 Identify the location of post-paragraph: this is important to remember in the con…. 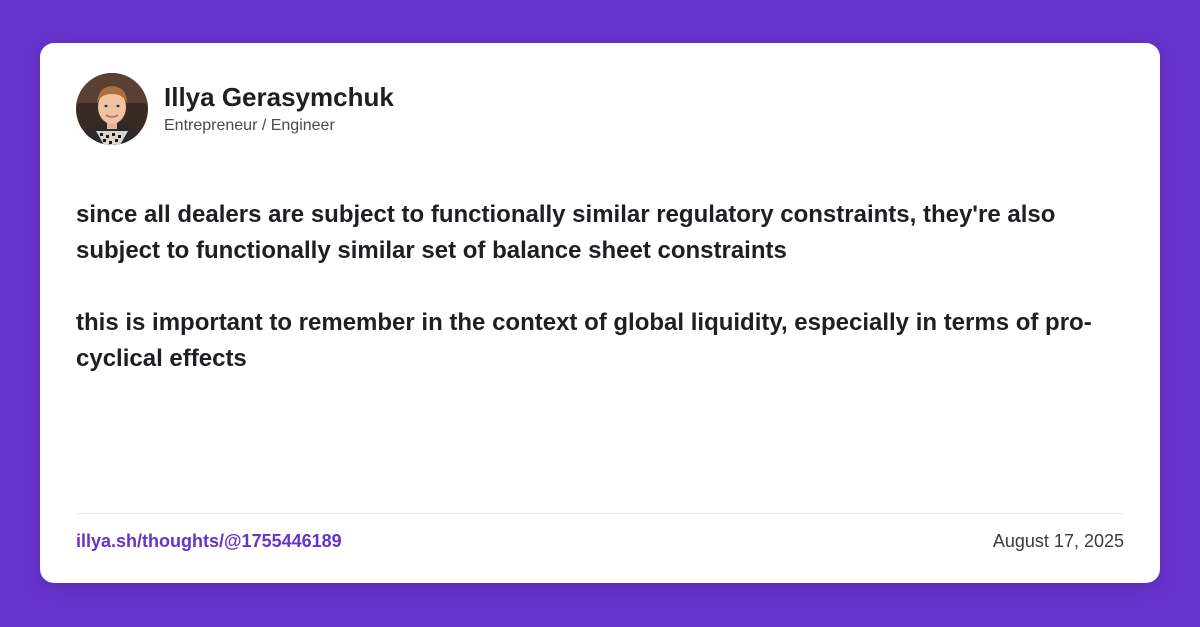
(584, 340).